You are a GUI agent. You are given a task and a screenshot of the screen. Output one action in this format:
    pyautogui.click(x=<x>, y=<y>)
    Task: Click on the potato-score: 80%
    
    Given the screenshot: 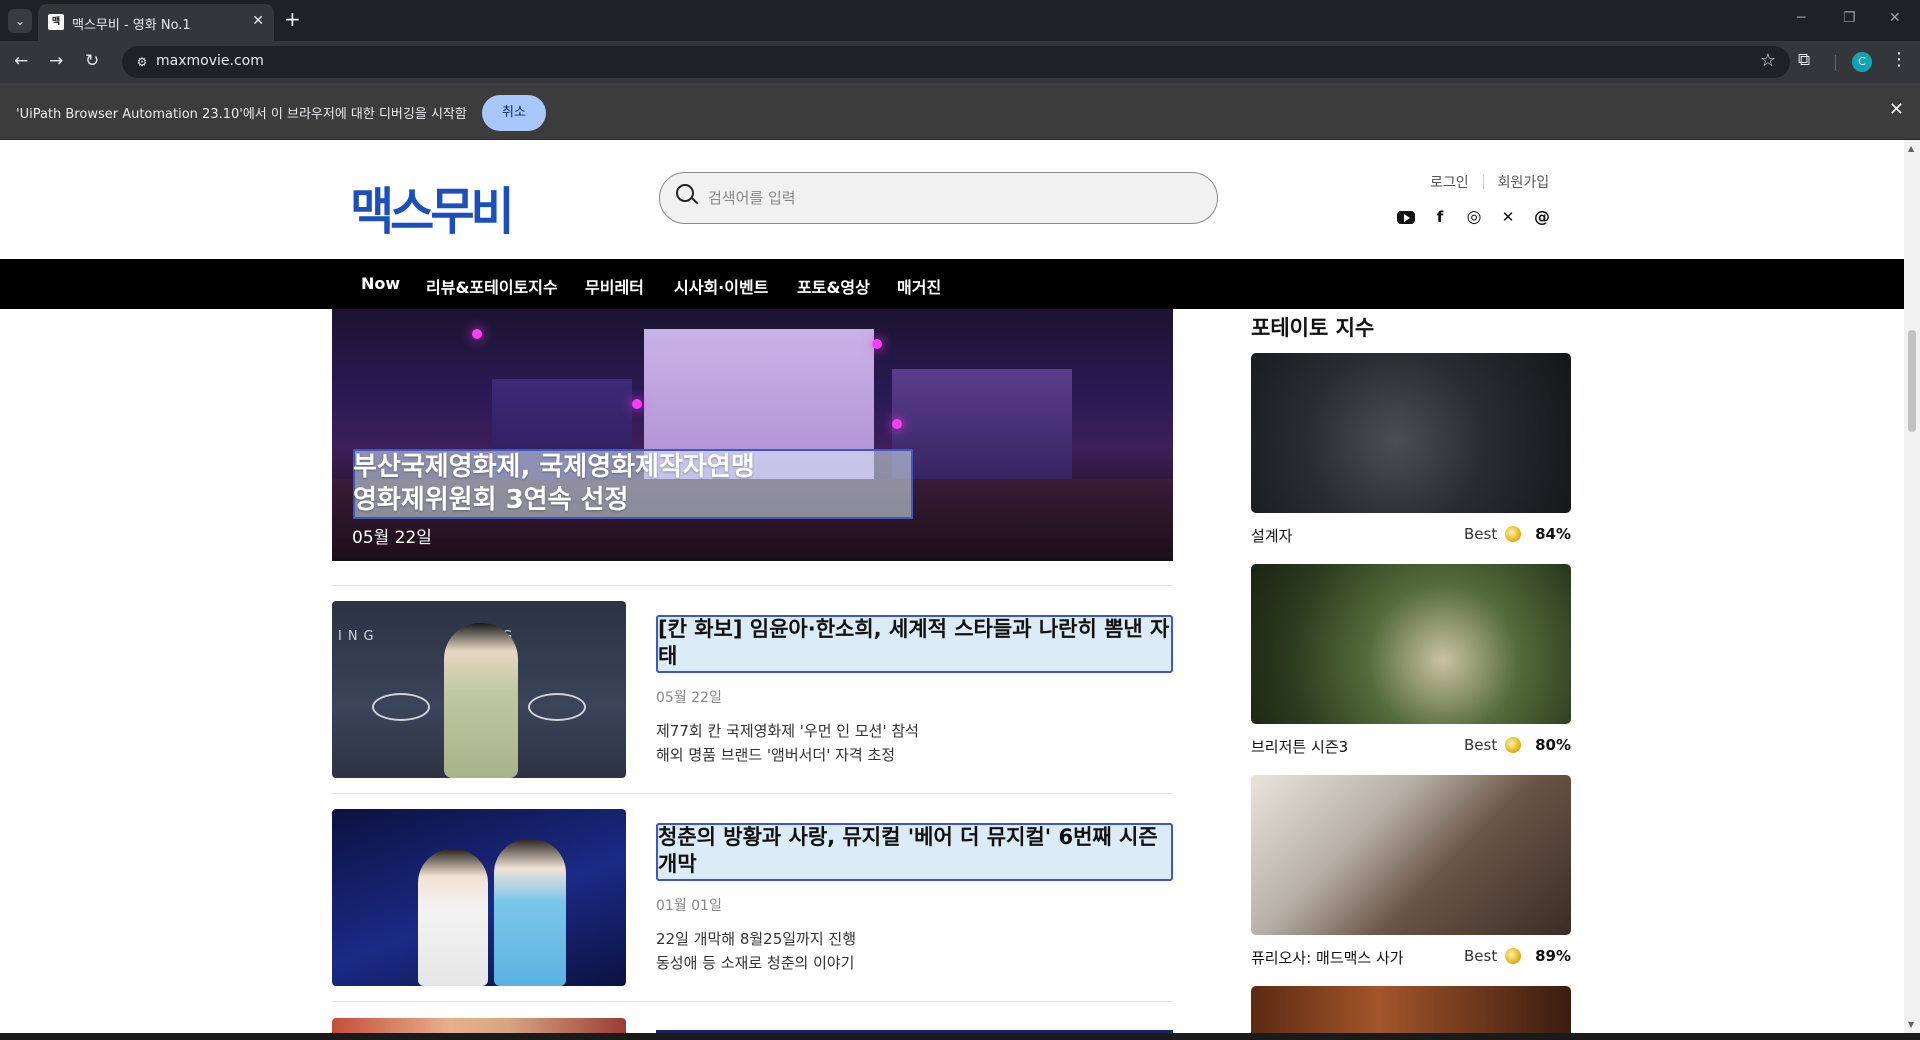 What is the action you would take?
    pyautogui.click(x=1553, y=745)
    